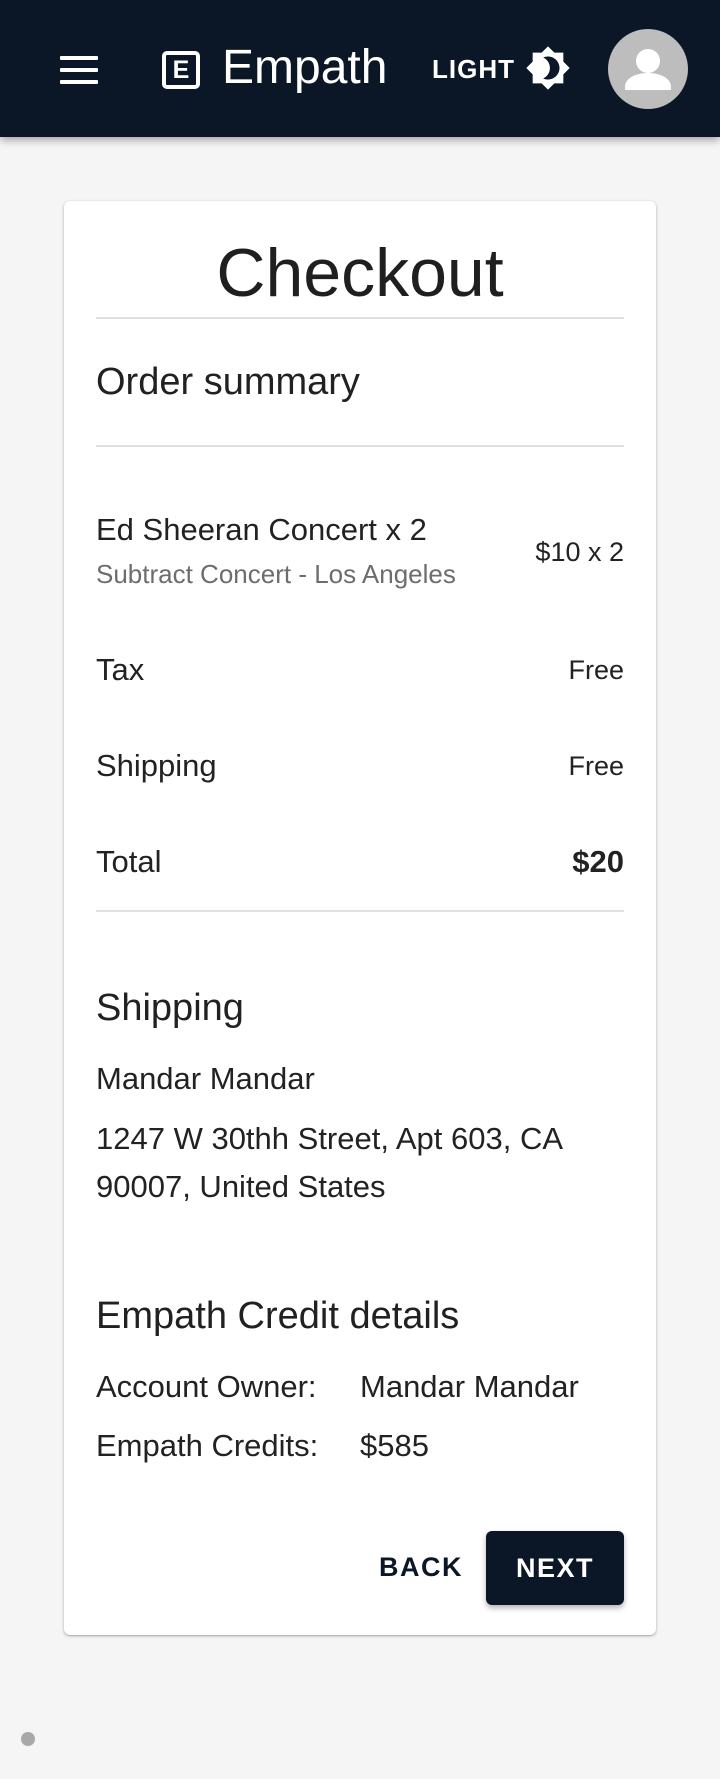 Image resolution: width=720 pixels, height=1779 pixels. What do you see at coordinates (206, 1386) in the screenshot?
I see `account-owner-label: Account Owner:` at bounding box center [206, 1386].